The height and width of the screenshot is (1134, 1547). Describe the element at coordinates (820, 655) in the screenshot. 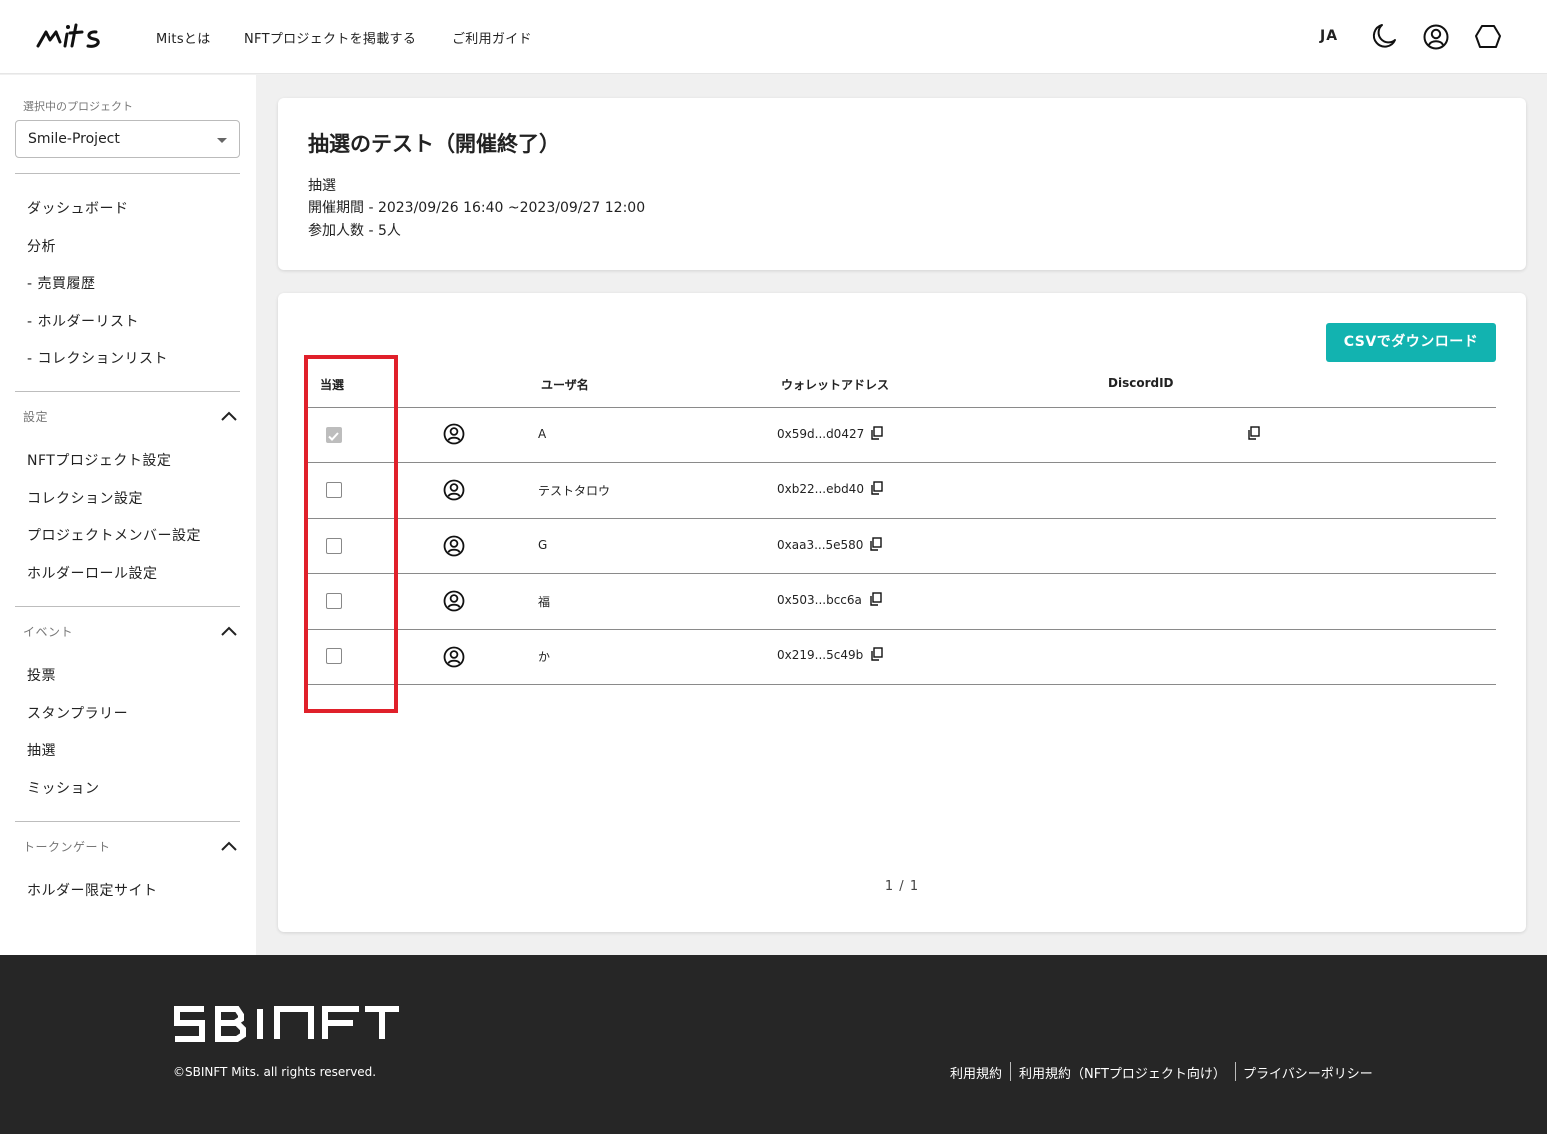

I see `wallet-cell: 0x219...5c49b` at that location.